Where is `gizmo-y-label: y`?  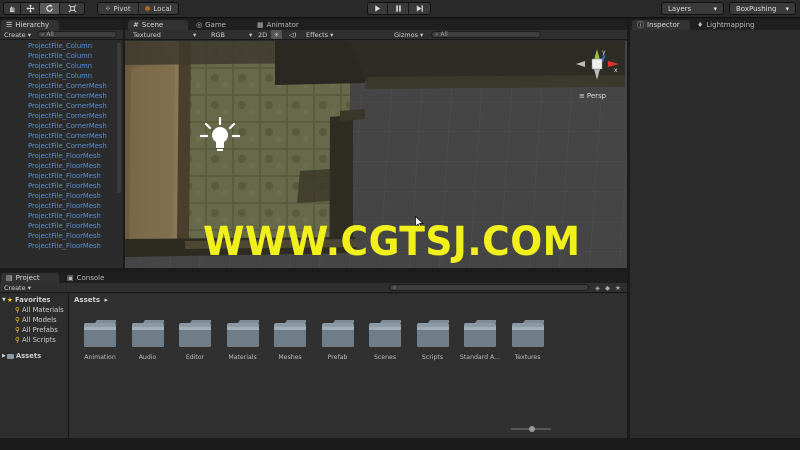 gizmo-y-label: y is located at coordinates (604, 52).